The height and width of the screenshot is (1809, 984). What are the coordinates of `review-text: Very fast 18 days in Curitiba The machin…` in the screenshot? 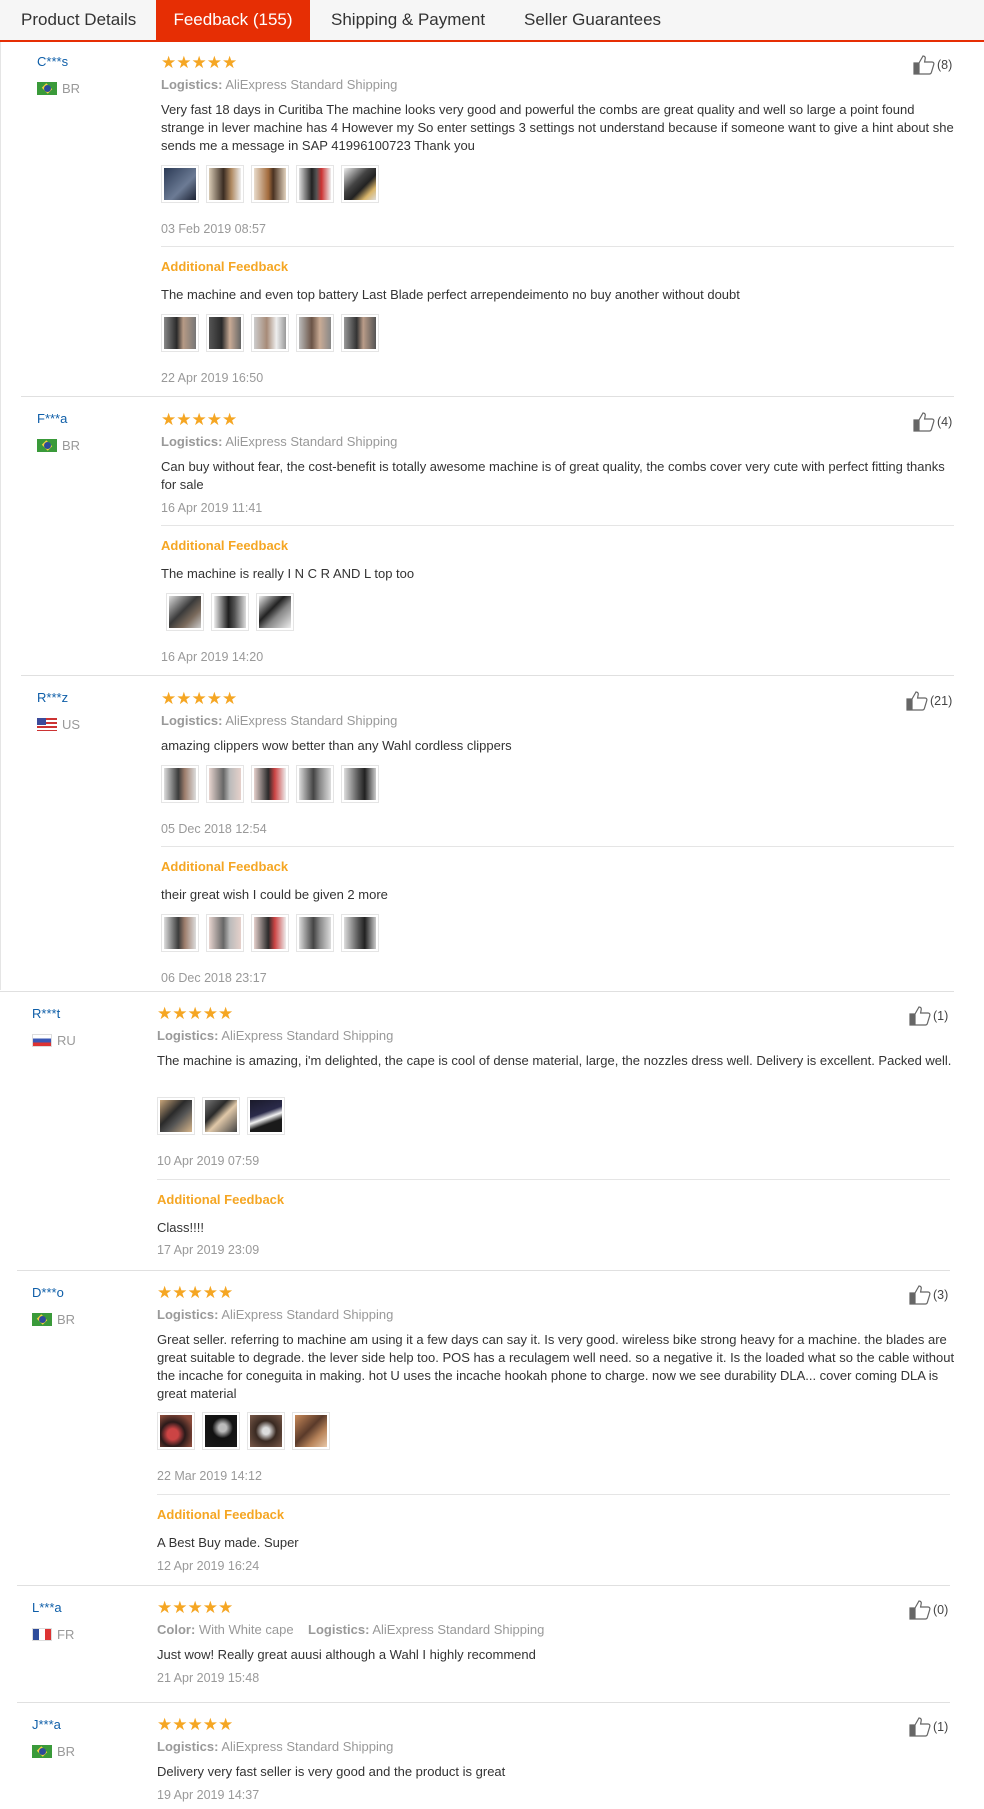 It's located at (557, 127).